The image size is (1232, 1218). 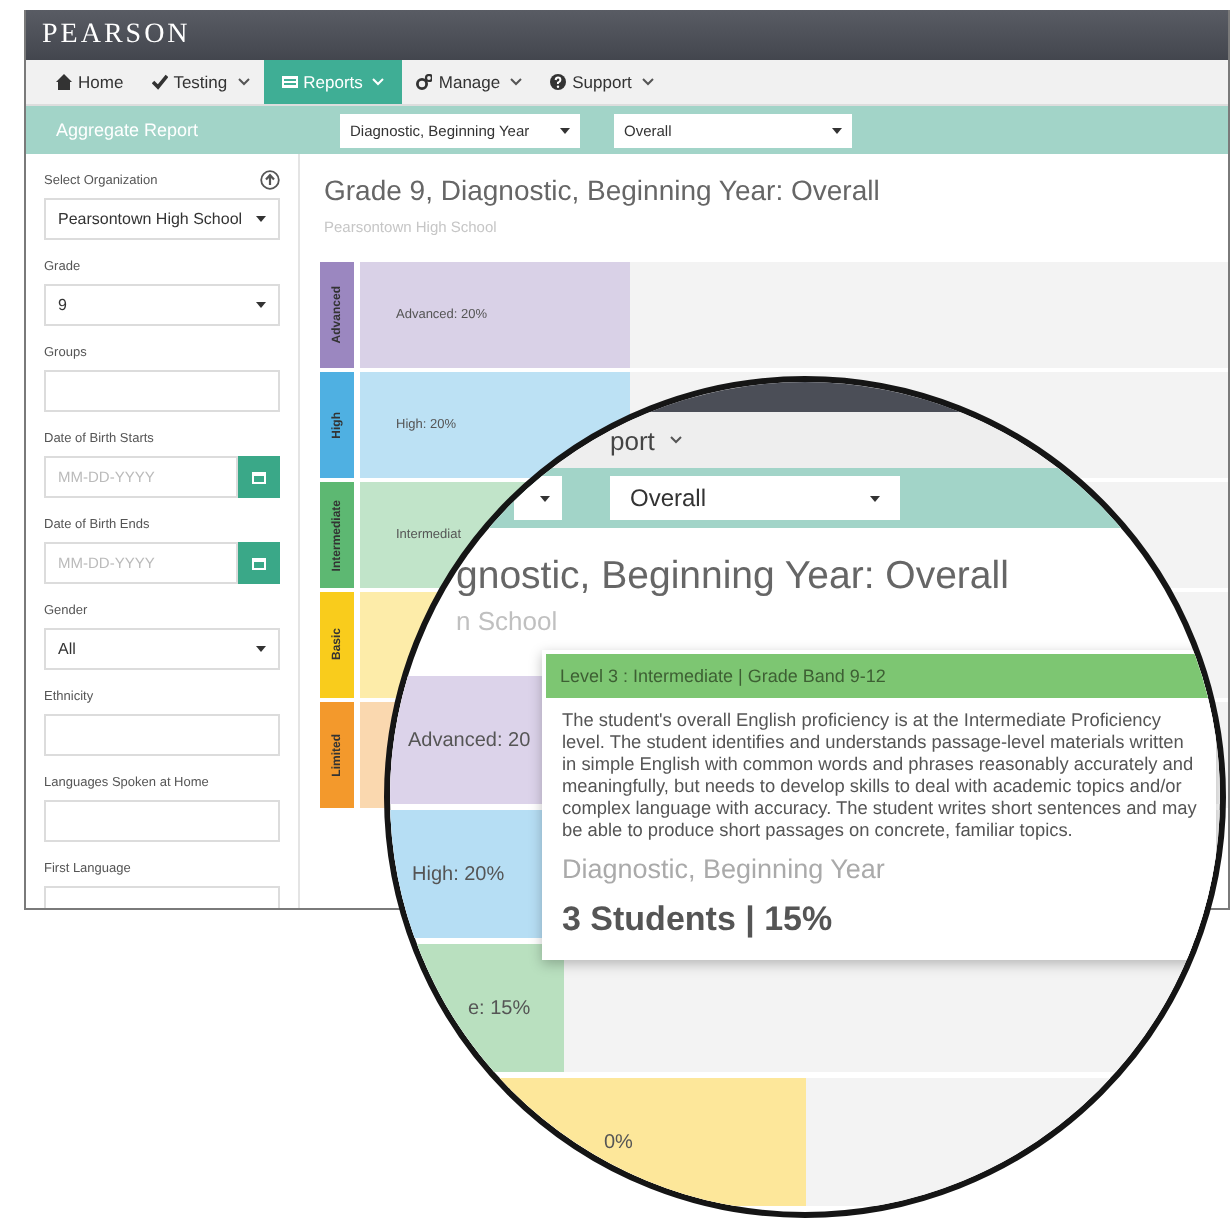 What do you see at coordinates (558, 82) in the screenshot?
I see `help-icon` at bounding box center [558, 82].